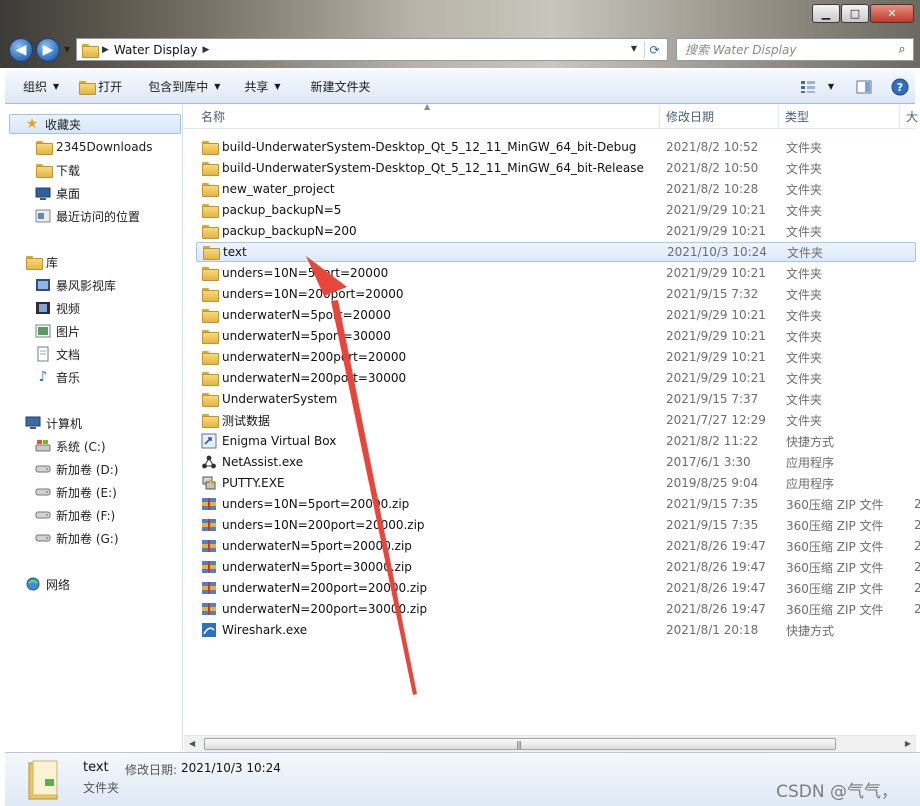  Describe the element at coordinates (100, 86) in the screenshot. I see `open-button: 打开` at that location.